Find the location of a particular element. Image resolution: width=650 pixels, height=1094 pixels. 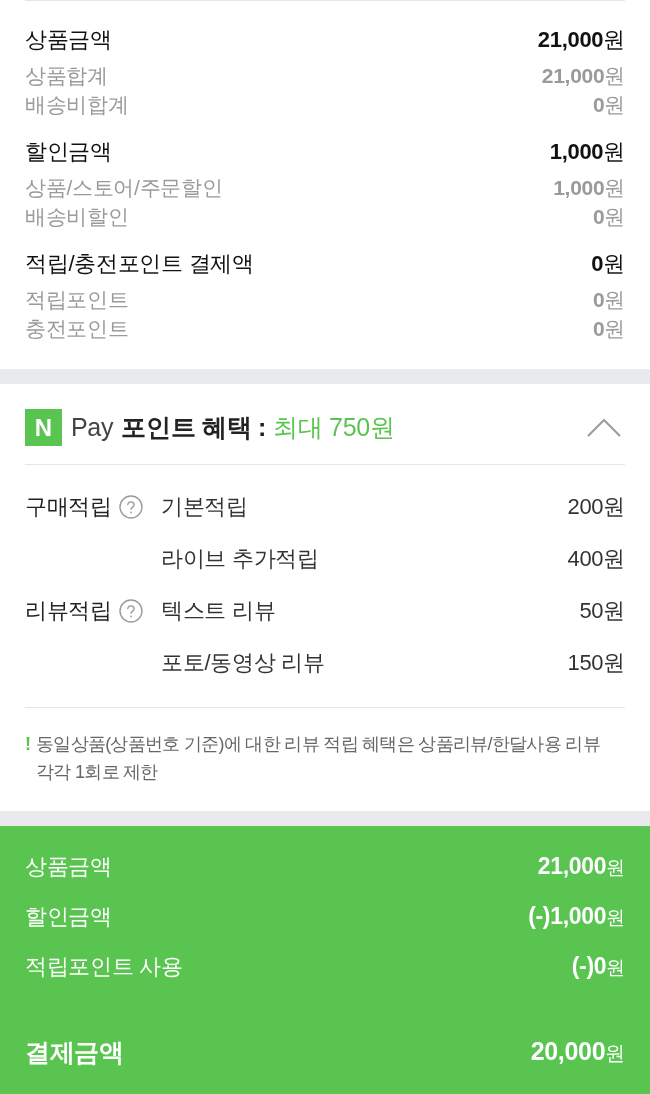

summary-amount: 0원 is located at coordinates (608, 264).